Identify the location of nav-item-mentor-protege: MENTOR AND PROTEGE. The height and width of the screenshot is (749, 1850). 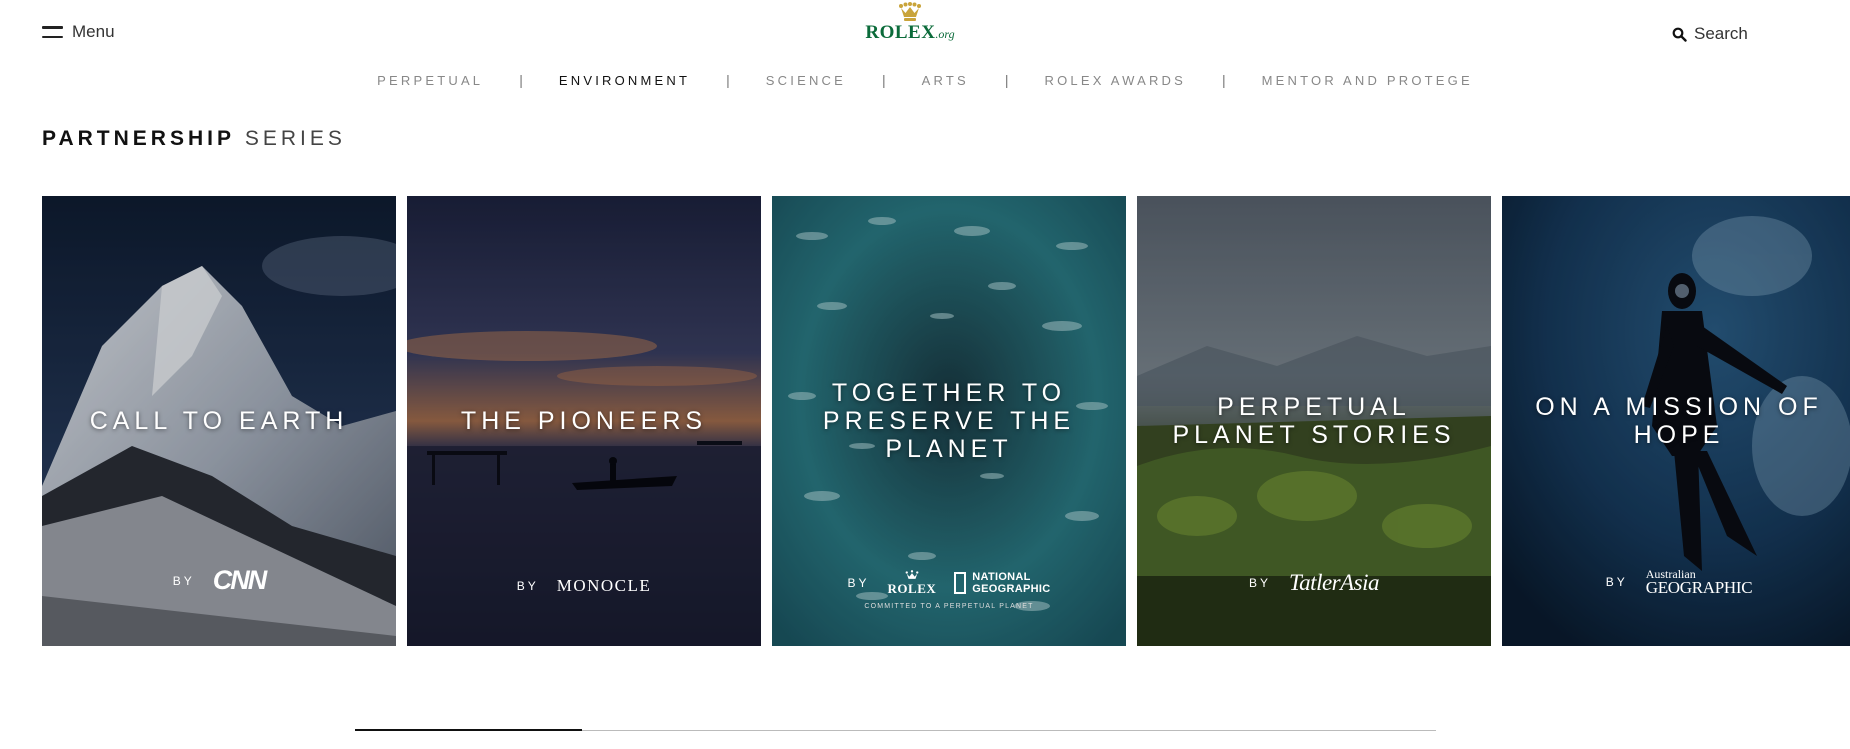
(1367, 80).